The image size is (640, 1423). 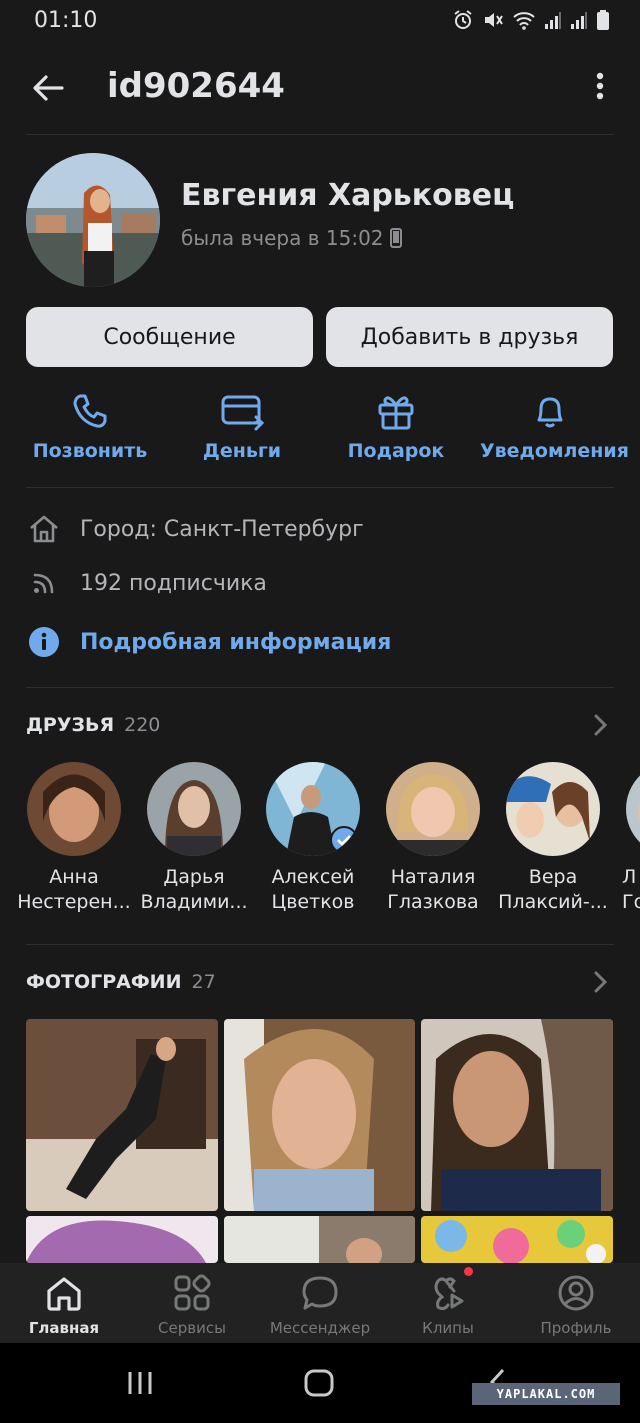 I want to click on gift-label: Подарок, so click(x=396, y=451).